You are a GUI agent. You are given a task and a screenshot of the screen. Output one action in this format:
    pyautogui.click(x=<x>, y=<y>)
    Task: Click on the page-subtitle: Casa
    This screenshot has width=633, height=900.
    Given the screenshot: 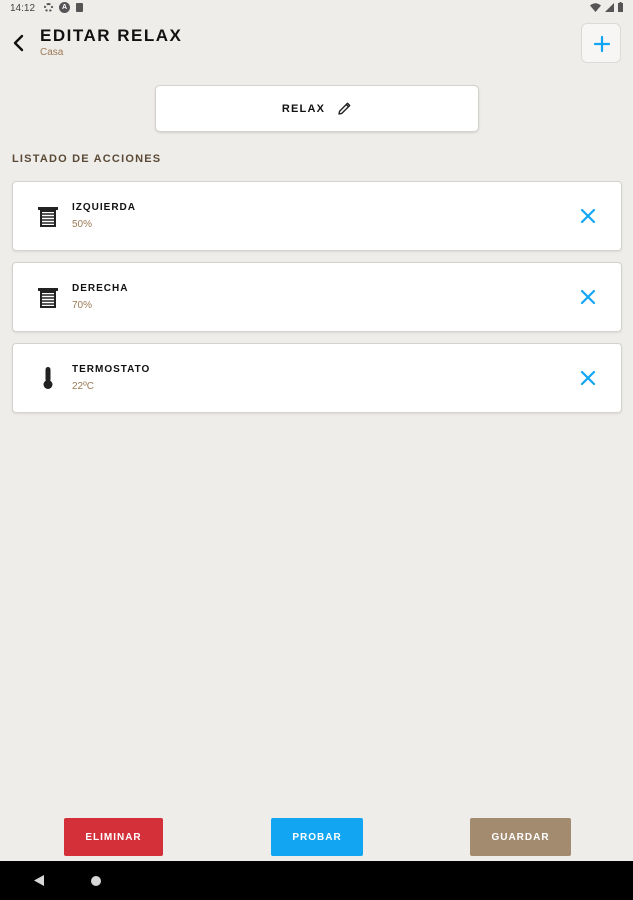 What is the action you would take?
    pyautogui.click(x=52, y=52)
    